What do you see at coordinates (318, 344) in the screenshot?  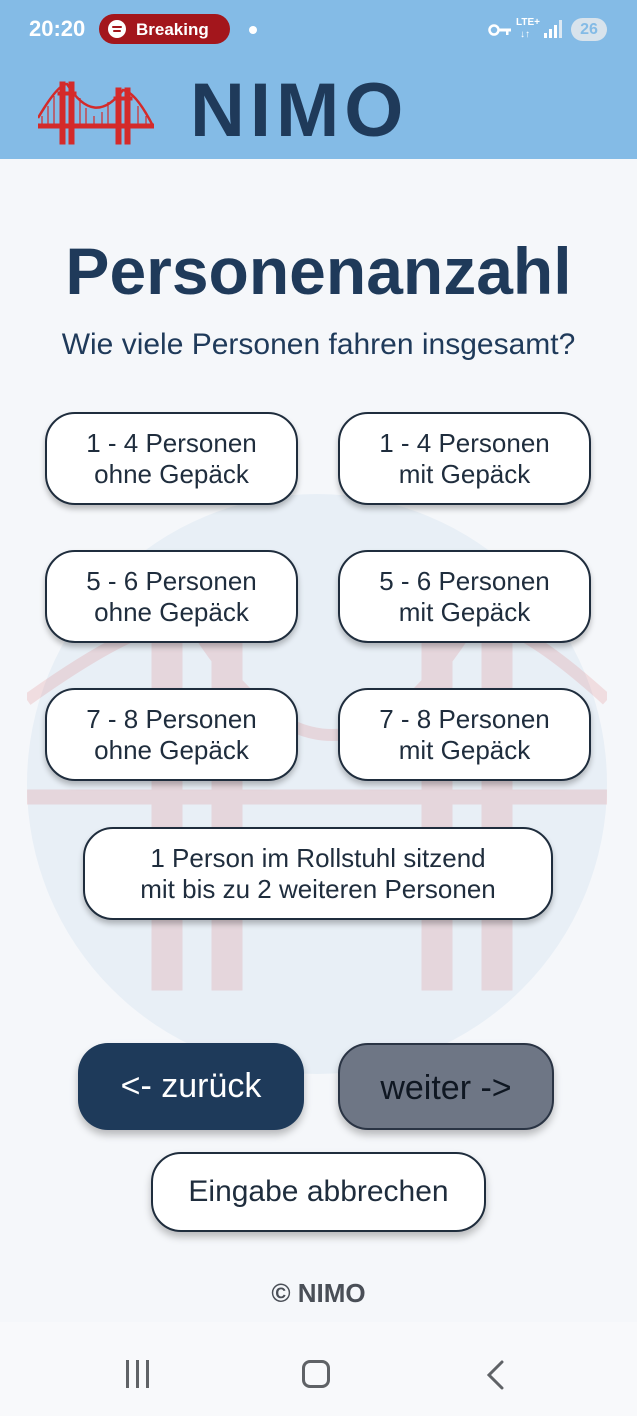 I see `page-question: Wie viele Personen fahren insgesamt?` at bounding box center [318, 344].